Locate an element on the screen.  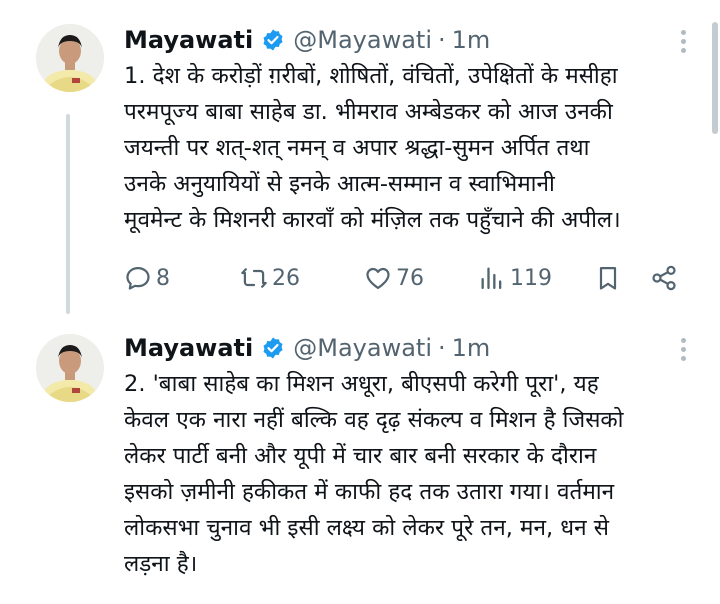
tweet-actions: 8 26 76 119 is located at coordinates (409, 278).